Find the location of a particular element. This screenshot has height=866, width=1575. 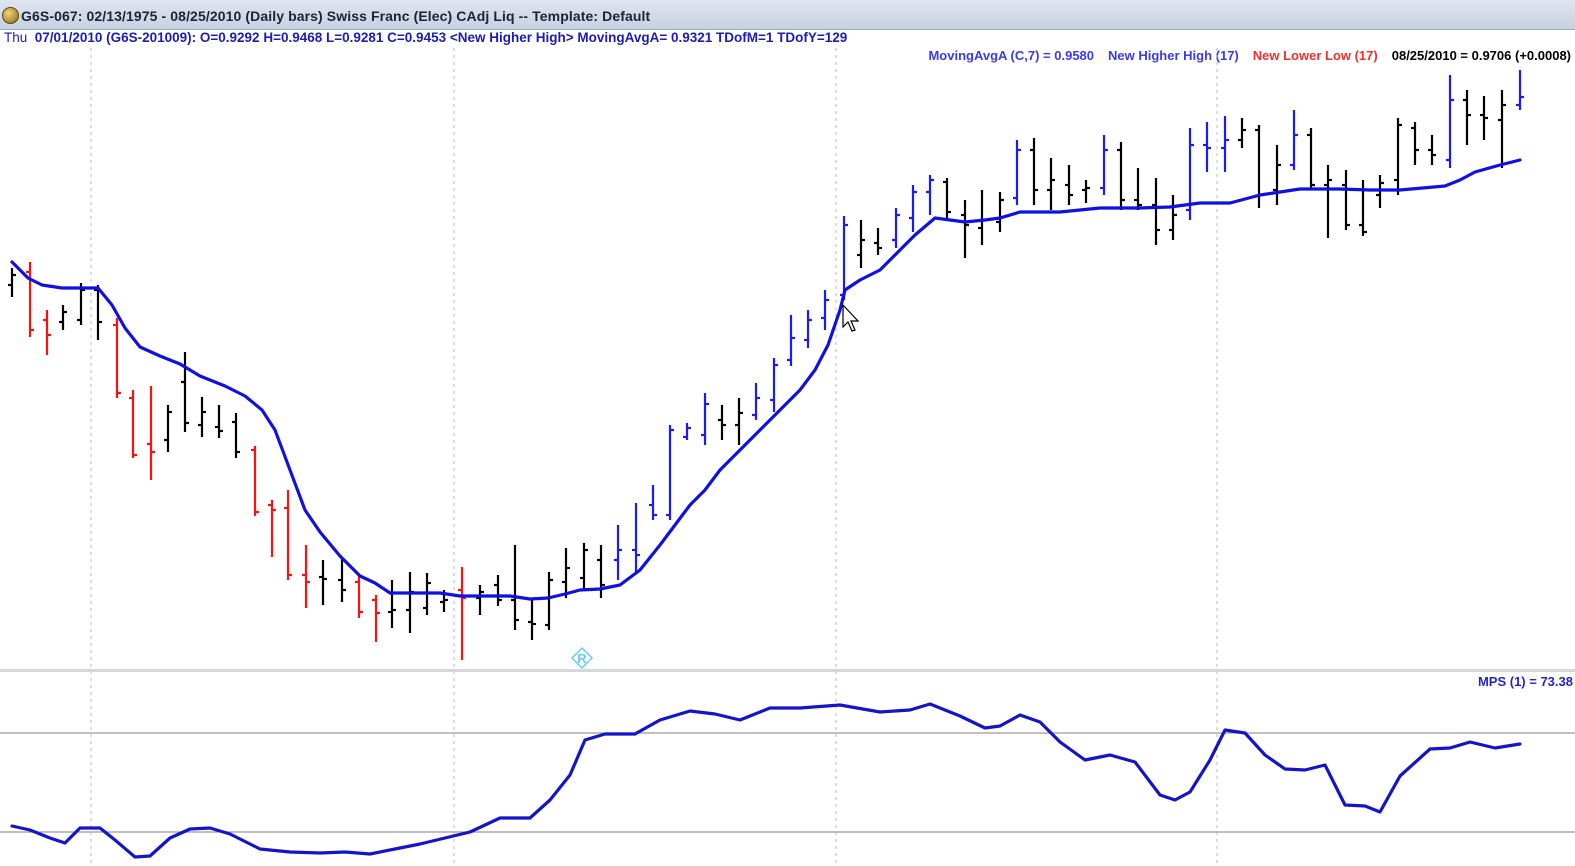

annotation-label: R is located at coordinates (582, 658).